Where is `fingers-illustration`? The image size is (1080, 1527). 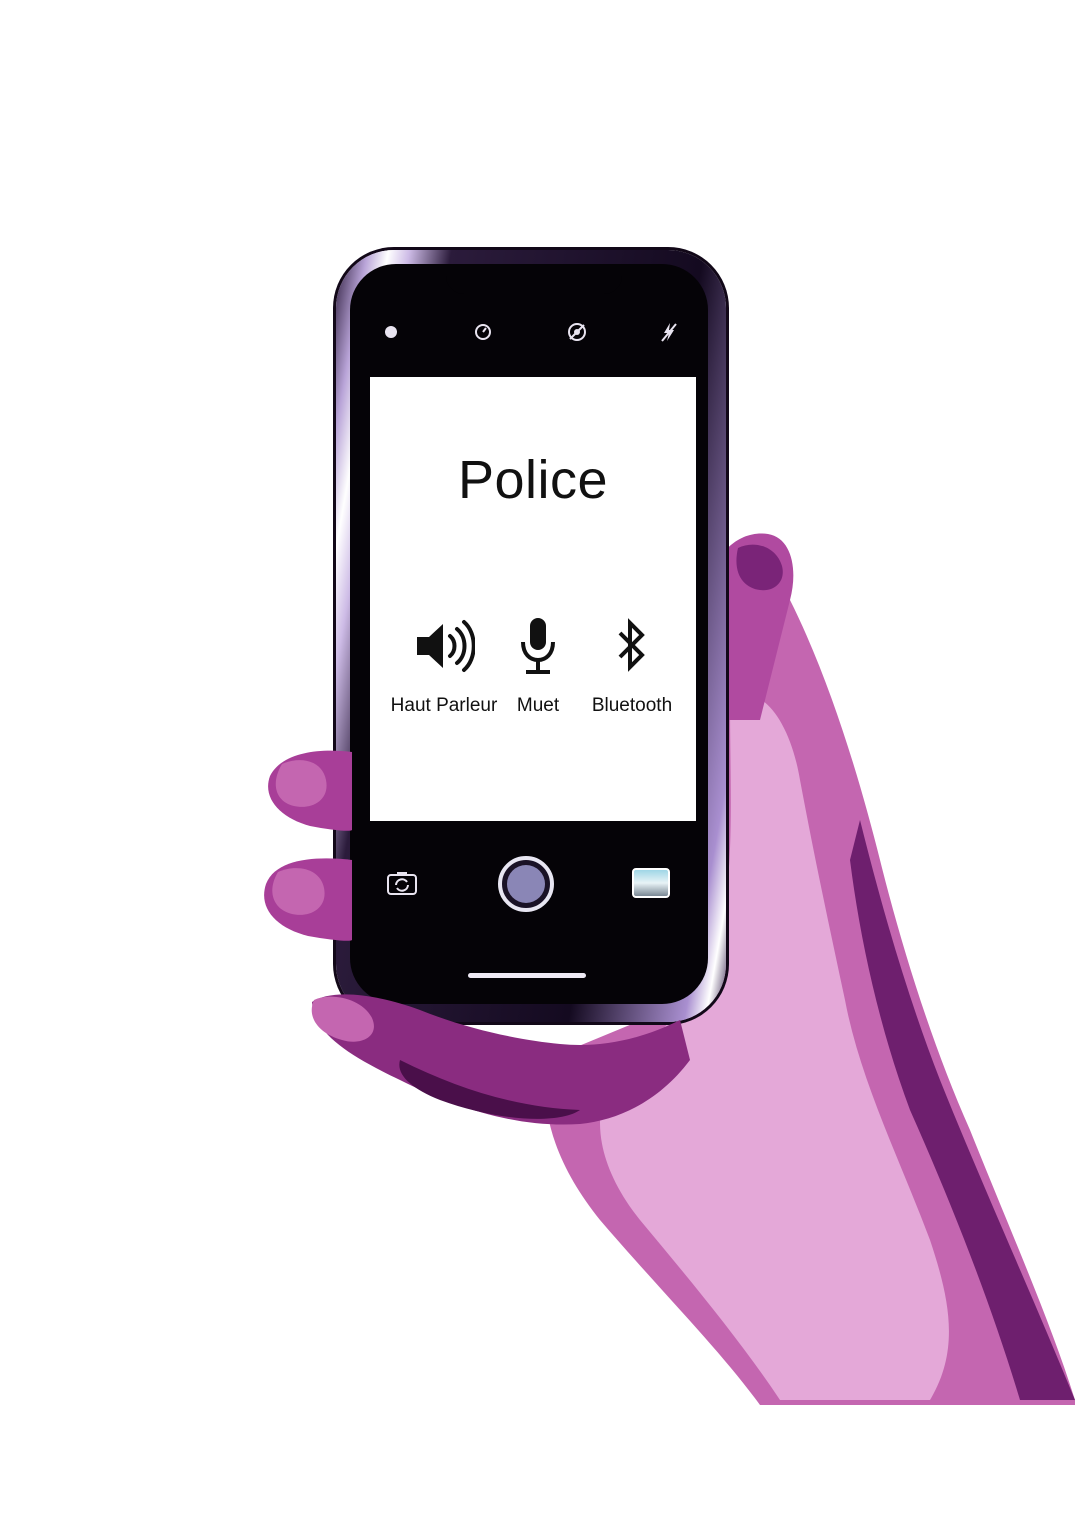
fingers-illustration is located at coordinates (477, 937).